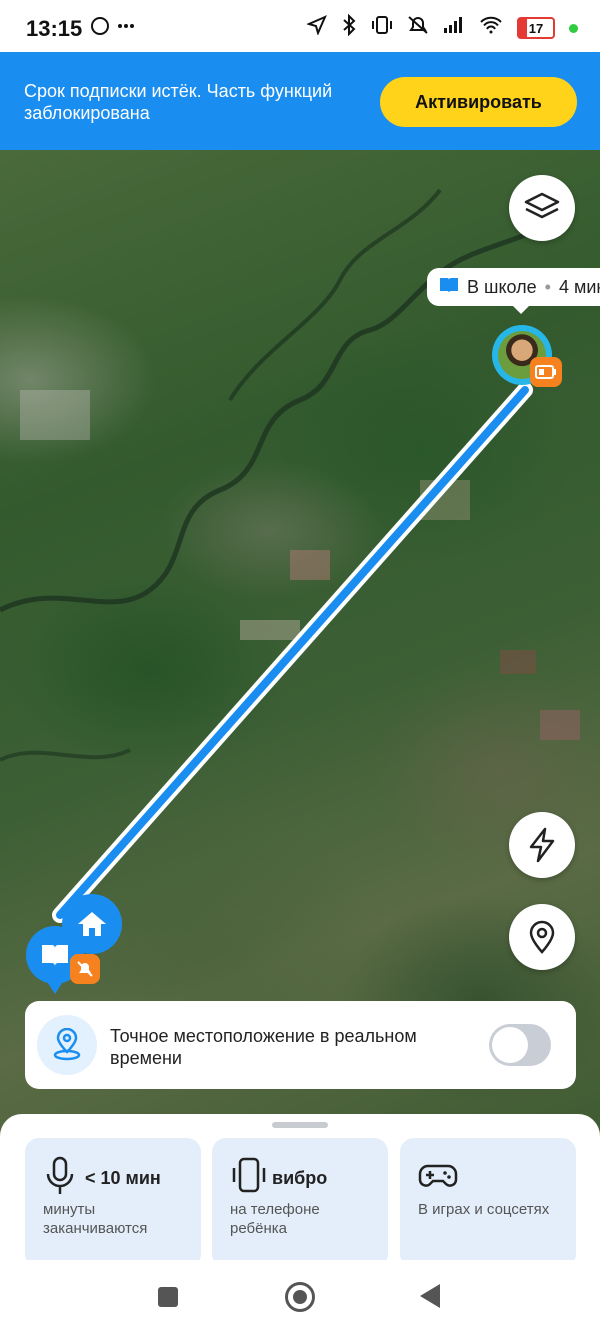 This screenshot has width=600, height=1332. Describe the element at coordinates (502, 286) in the screenshot. I see `tooltip-place: В школе` at that location.